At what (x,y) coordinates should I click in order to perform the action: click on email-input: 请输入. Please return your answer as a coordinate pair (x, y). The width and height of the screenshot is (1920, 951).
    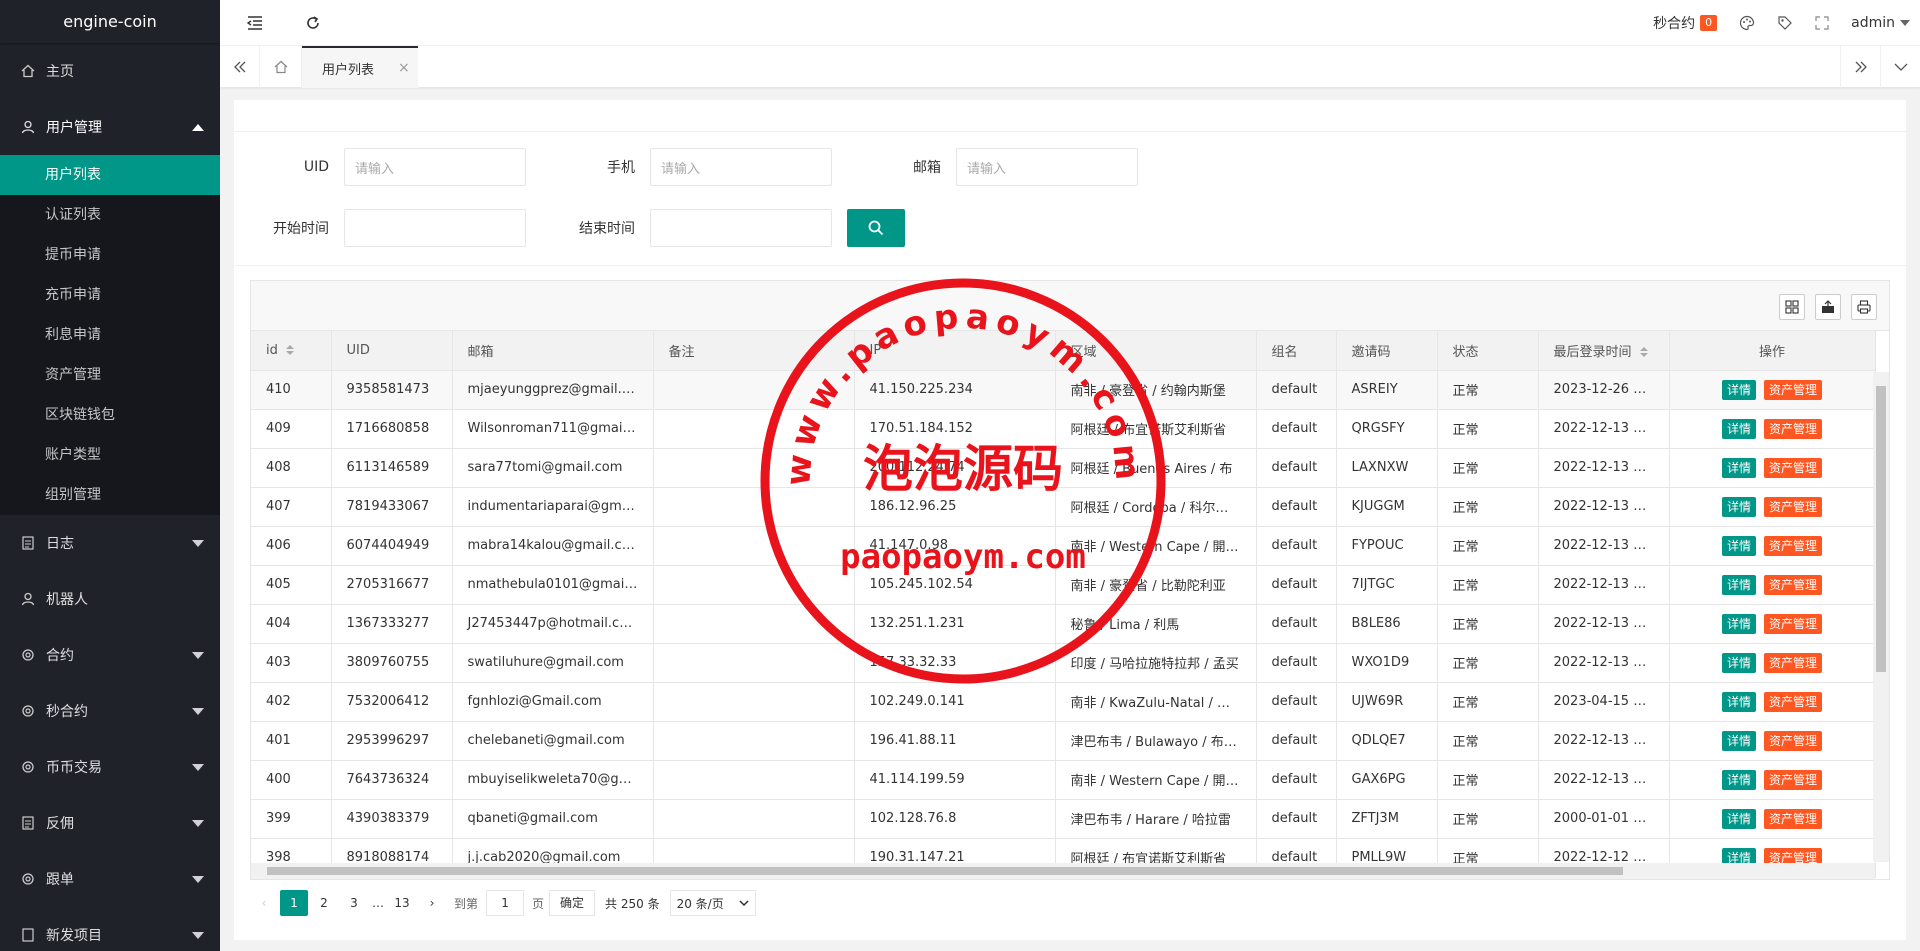
    Looking at the image, I should click on (1047, 167).